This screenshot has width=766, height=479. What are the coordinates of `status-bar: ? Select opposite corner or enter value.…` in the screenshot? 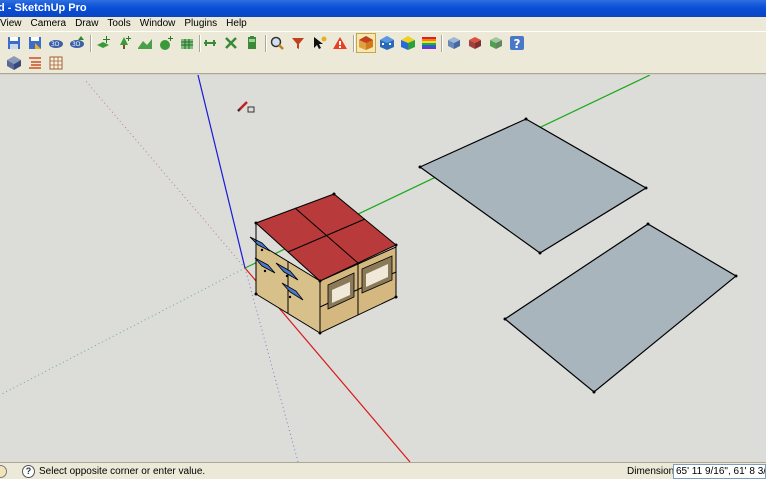 It's located at (383, 470).